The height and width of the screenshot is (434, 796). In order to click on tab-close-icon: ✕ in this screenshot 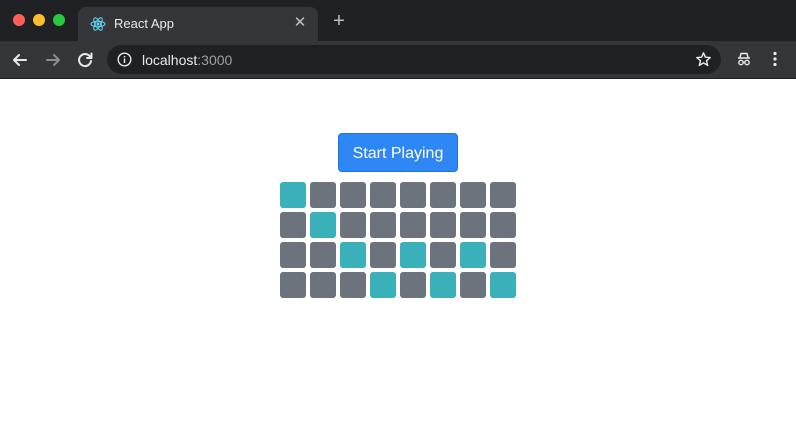, I will do `click(300, 23)`.